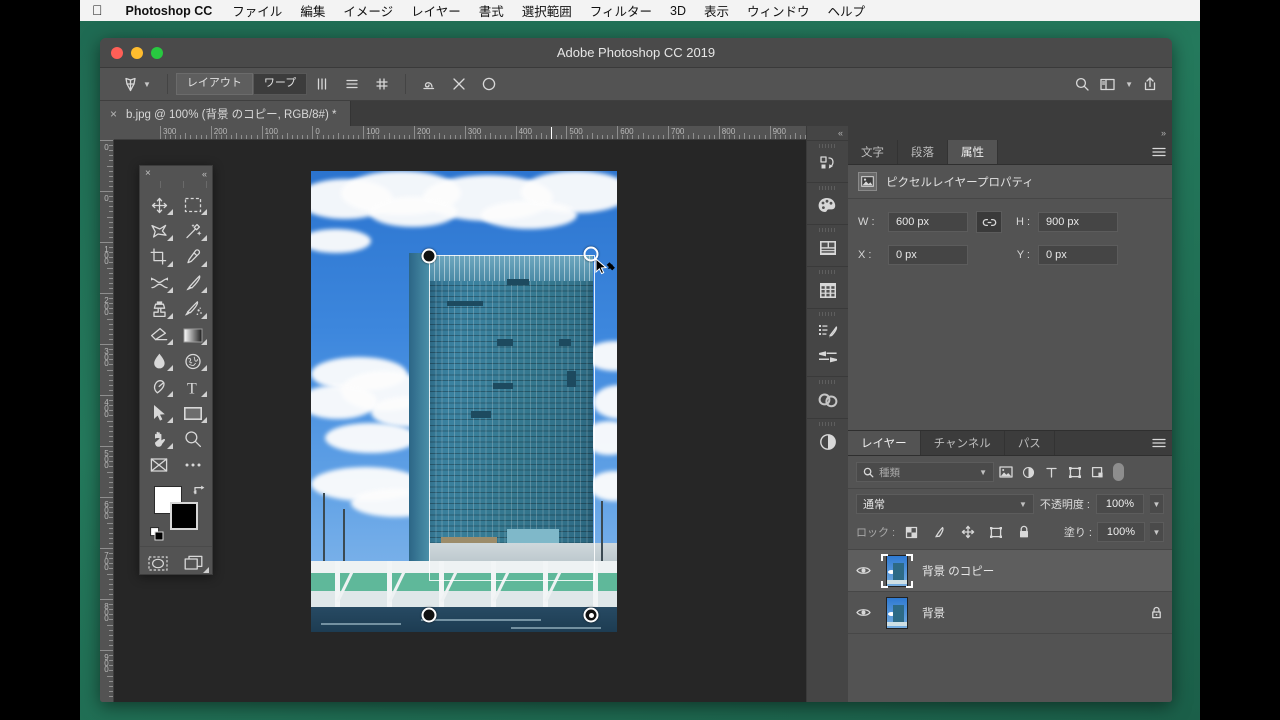  What do you see at coordinates (148, 173) in the screenshot?
I see `close-icon: ×` at bounding box center [148, 173].